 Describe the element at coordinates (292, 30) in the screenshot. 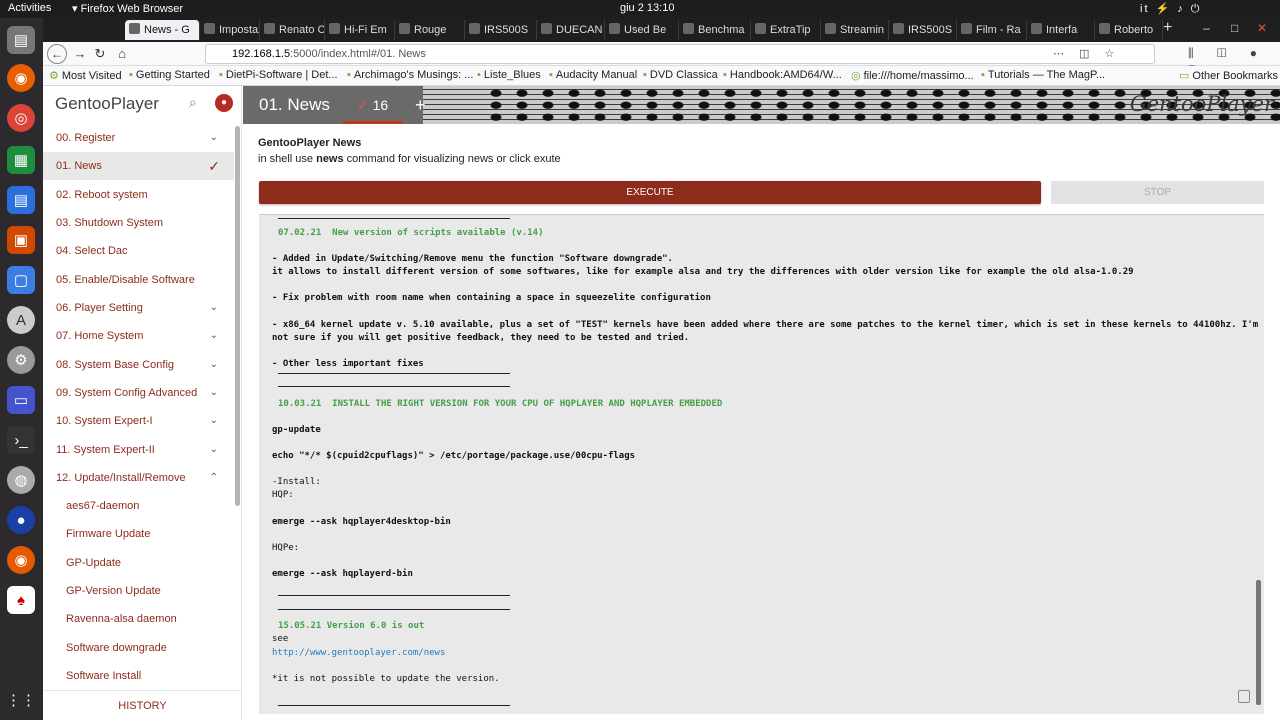

I see `browser-tab: Renato C` at that location.